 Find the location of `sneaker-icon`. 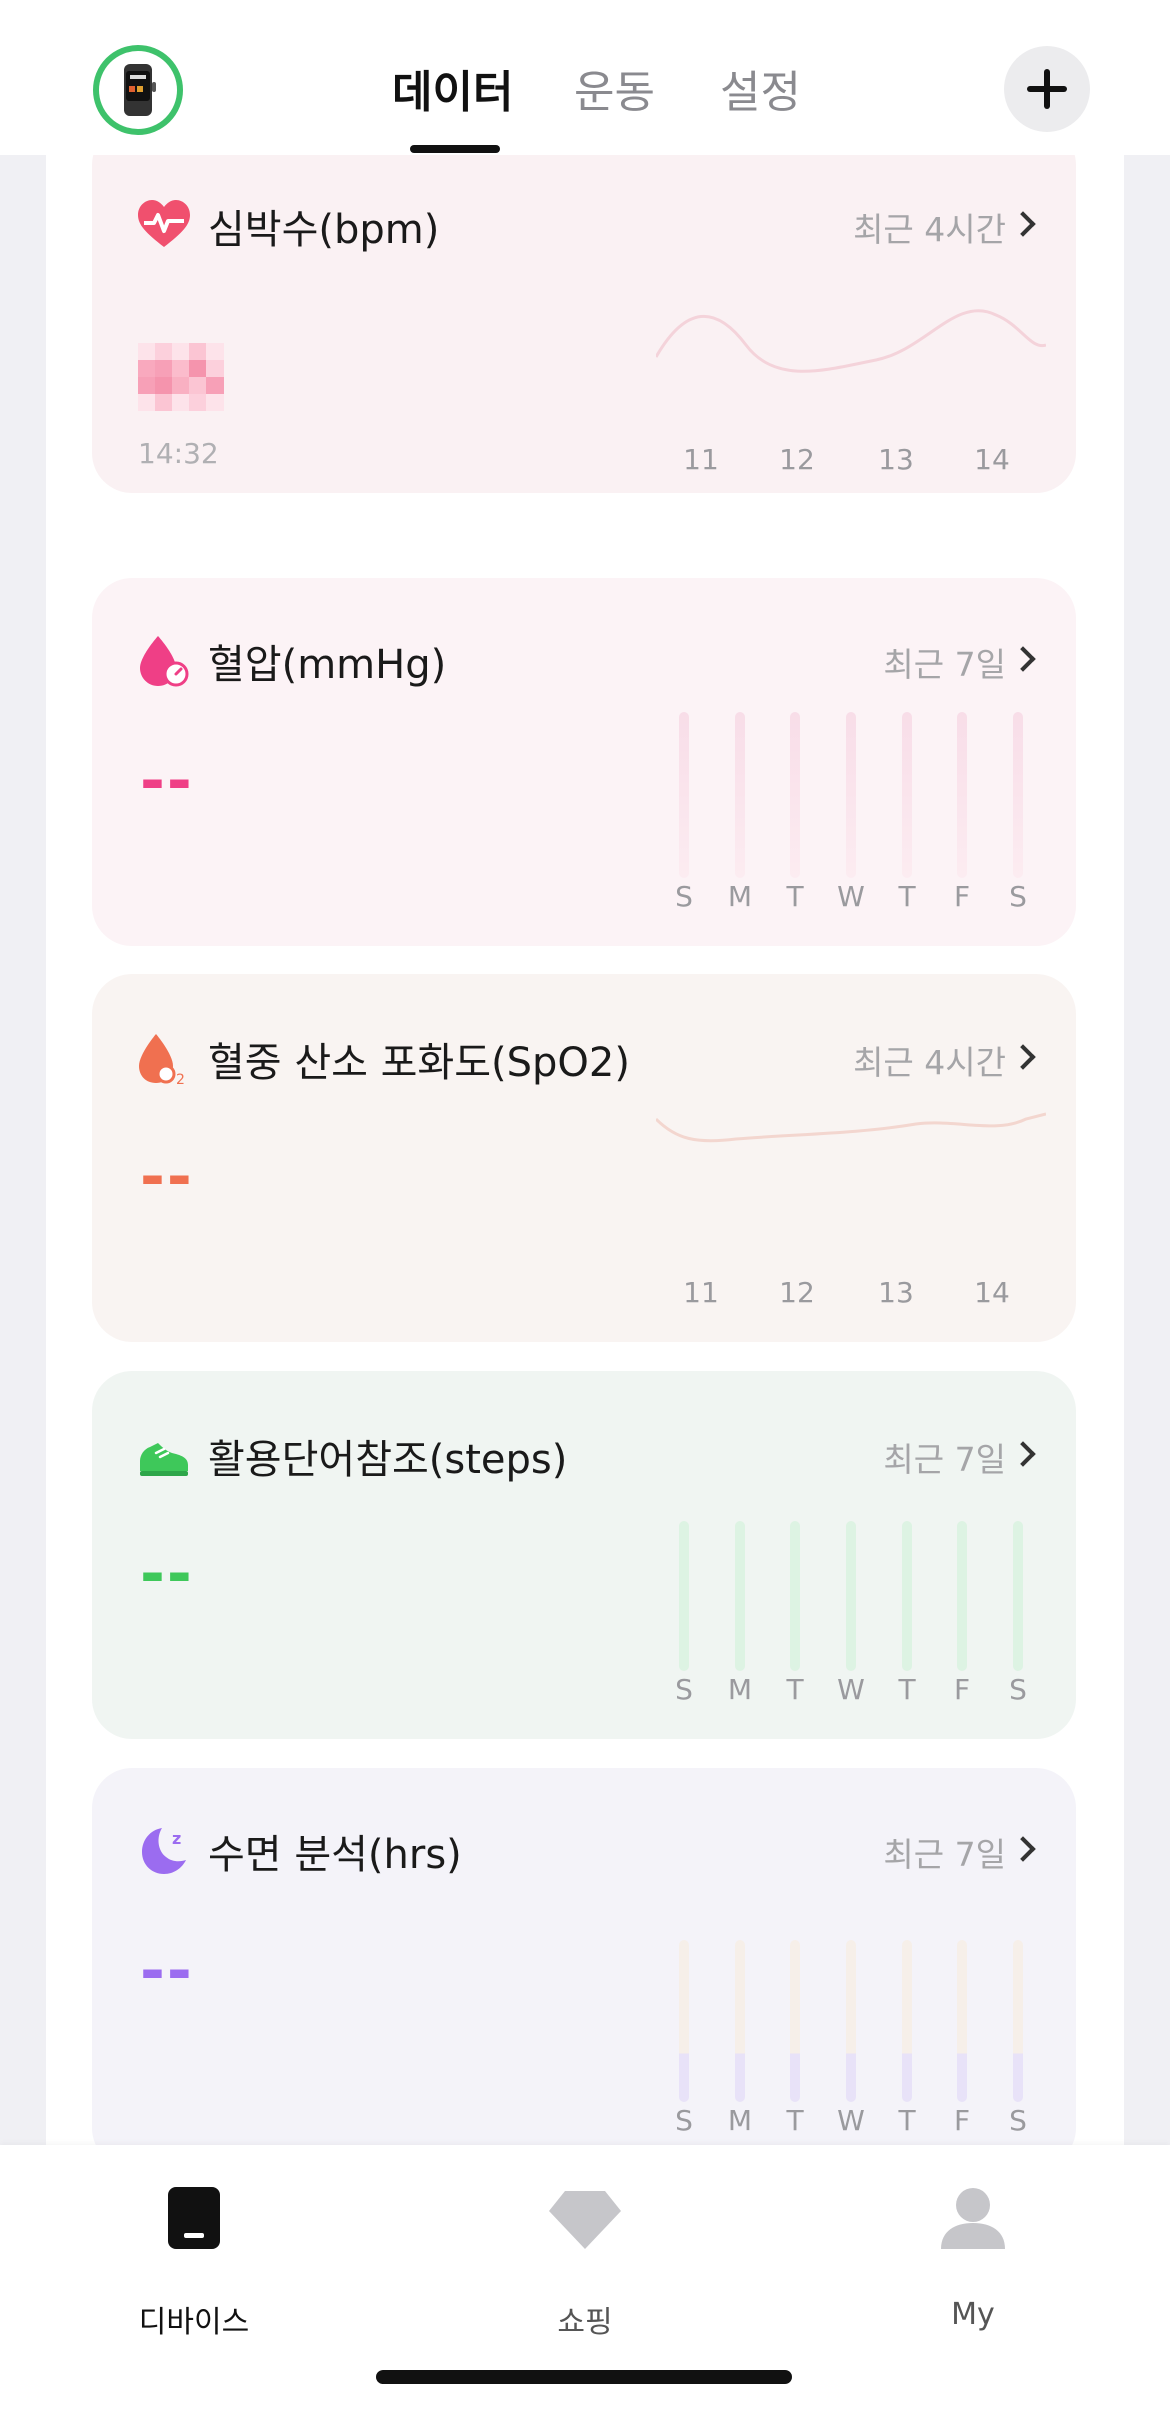

sneaker-icon is located at coordinates (164, 1459).